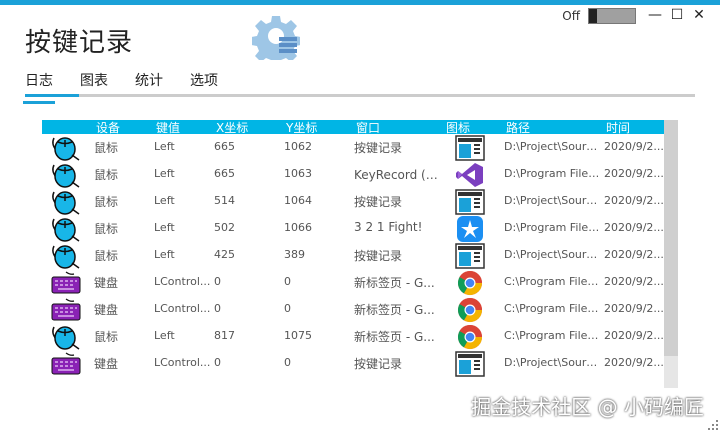 This screenshot has width=720, height=432. What do you see at coordinates (298, 200) in the screenshot?
I see `cell-y: 1064` at bounding box center [298, 200].